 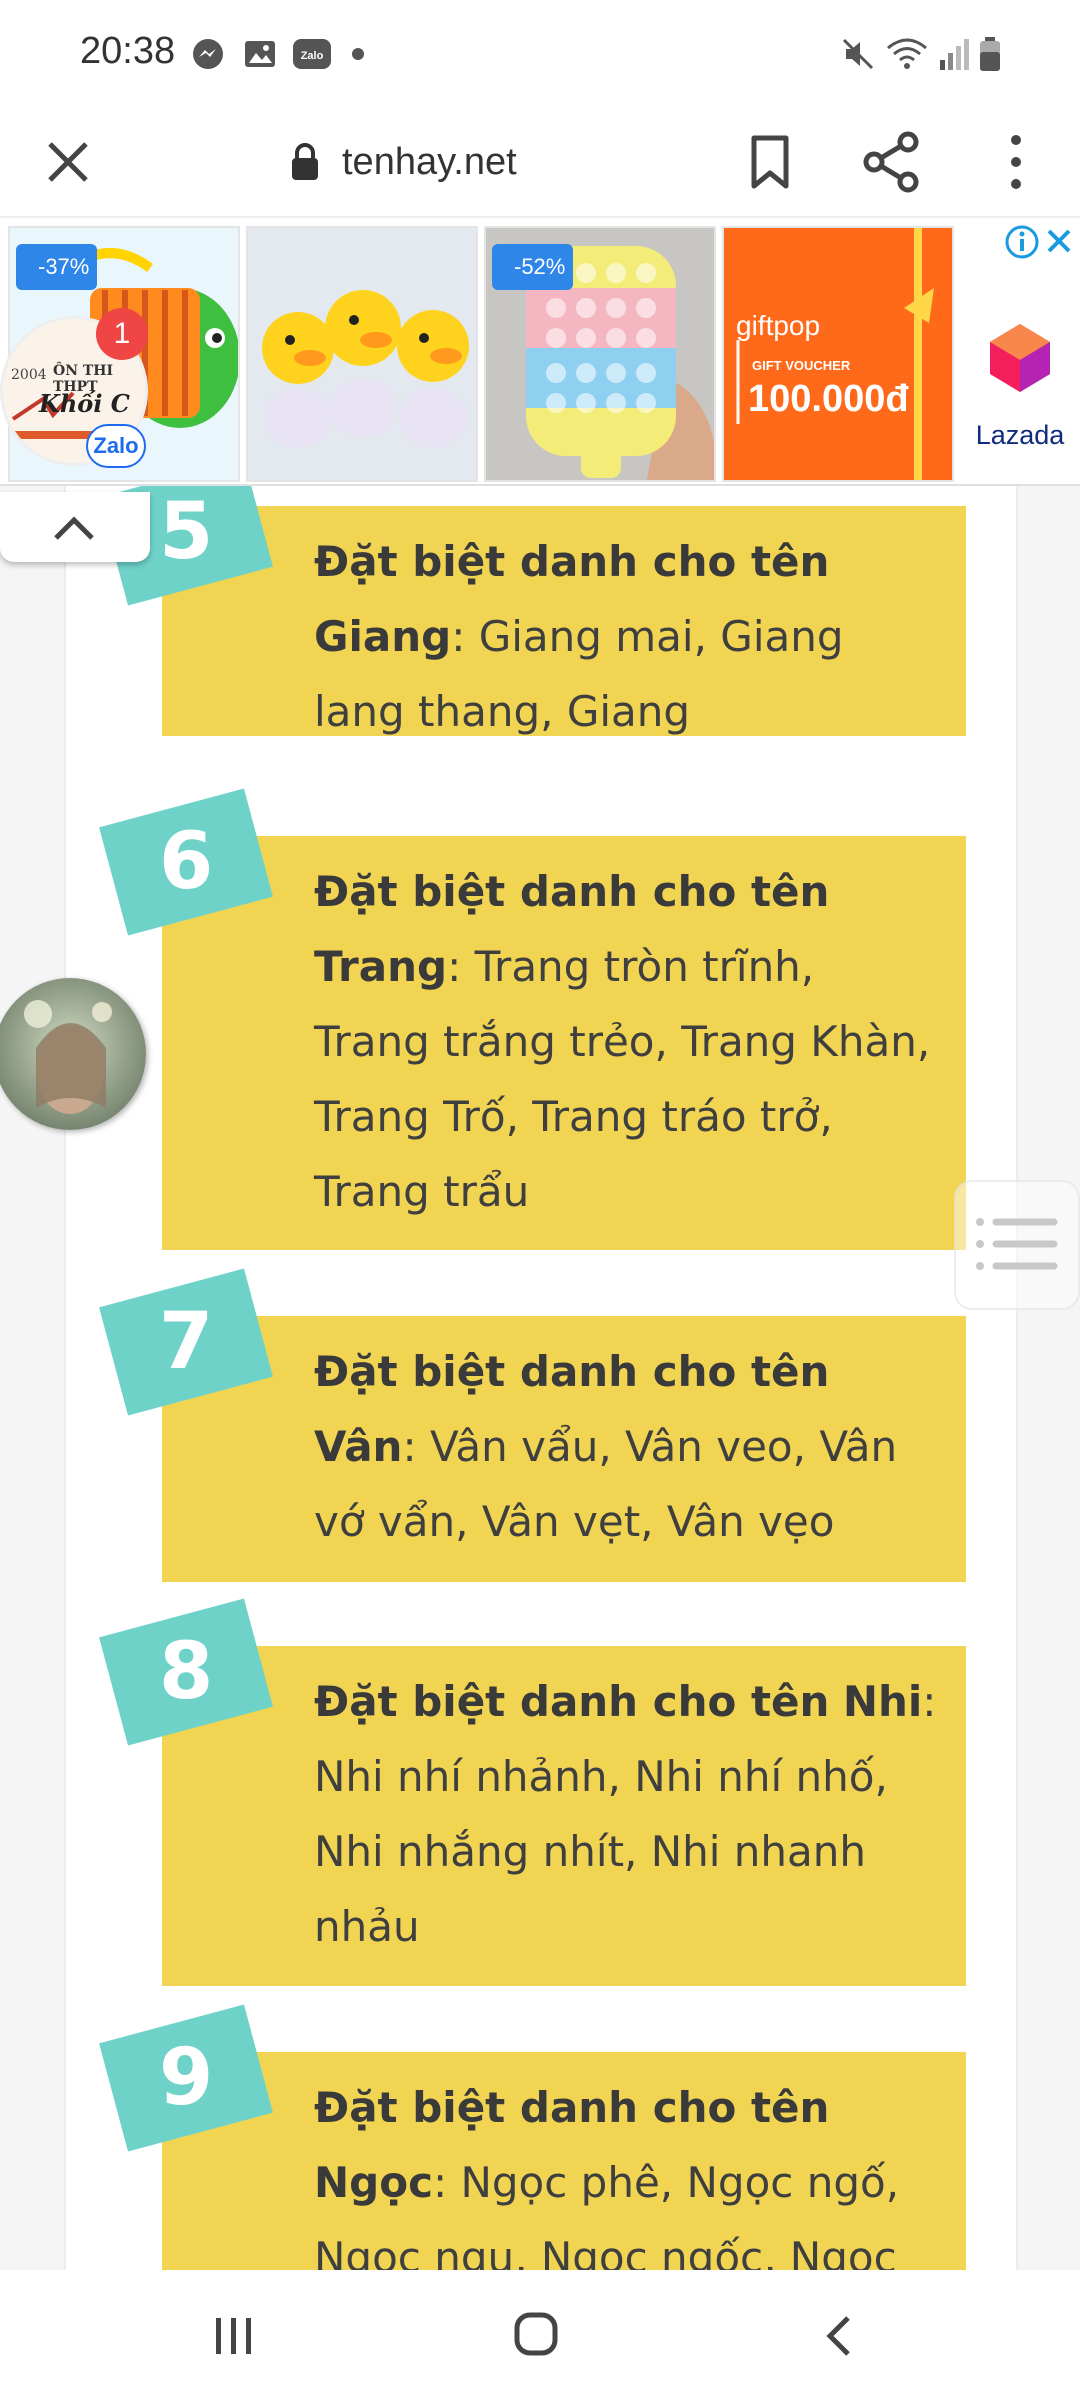 I want to click on more-options-icon, so click(x=1016, y=162).